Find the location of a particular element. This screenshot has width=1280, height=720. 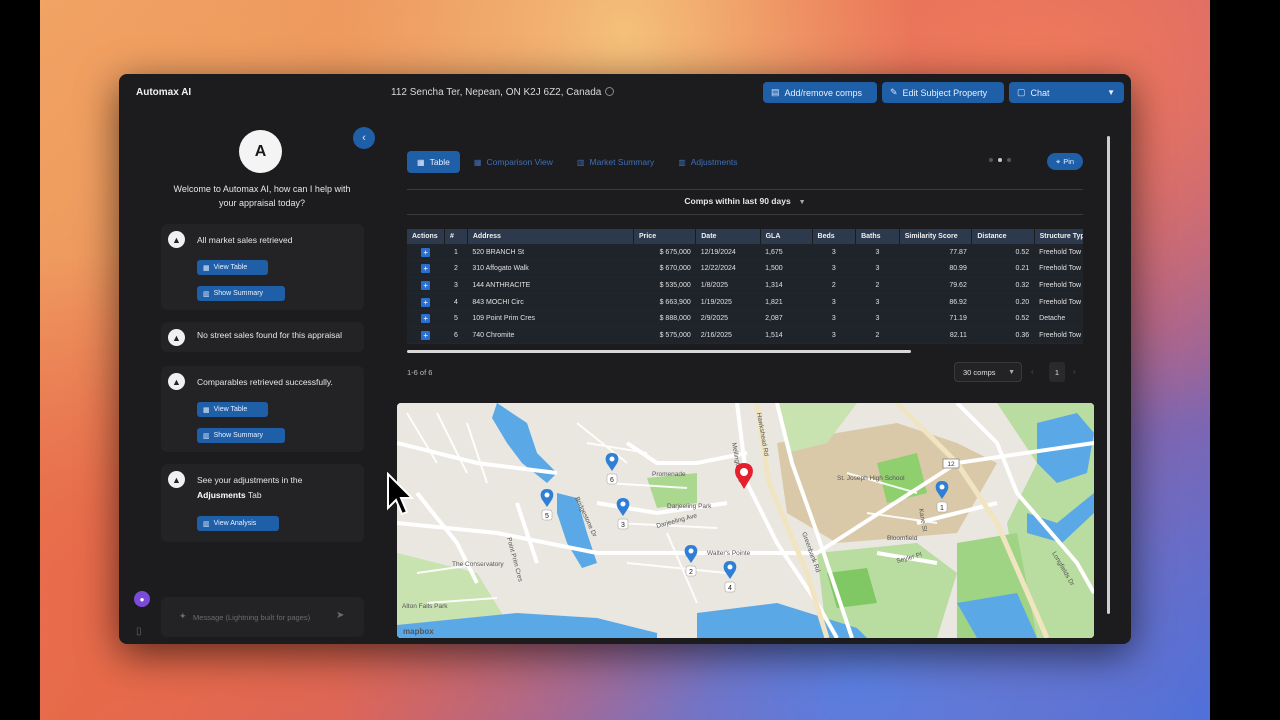

previous-page-icon: ‹ is located at coordinates (1032, 371).